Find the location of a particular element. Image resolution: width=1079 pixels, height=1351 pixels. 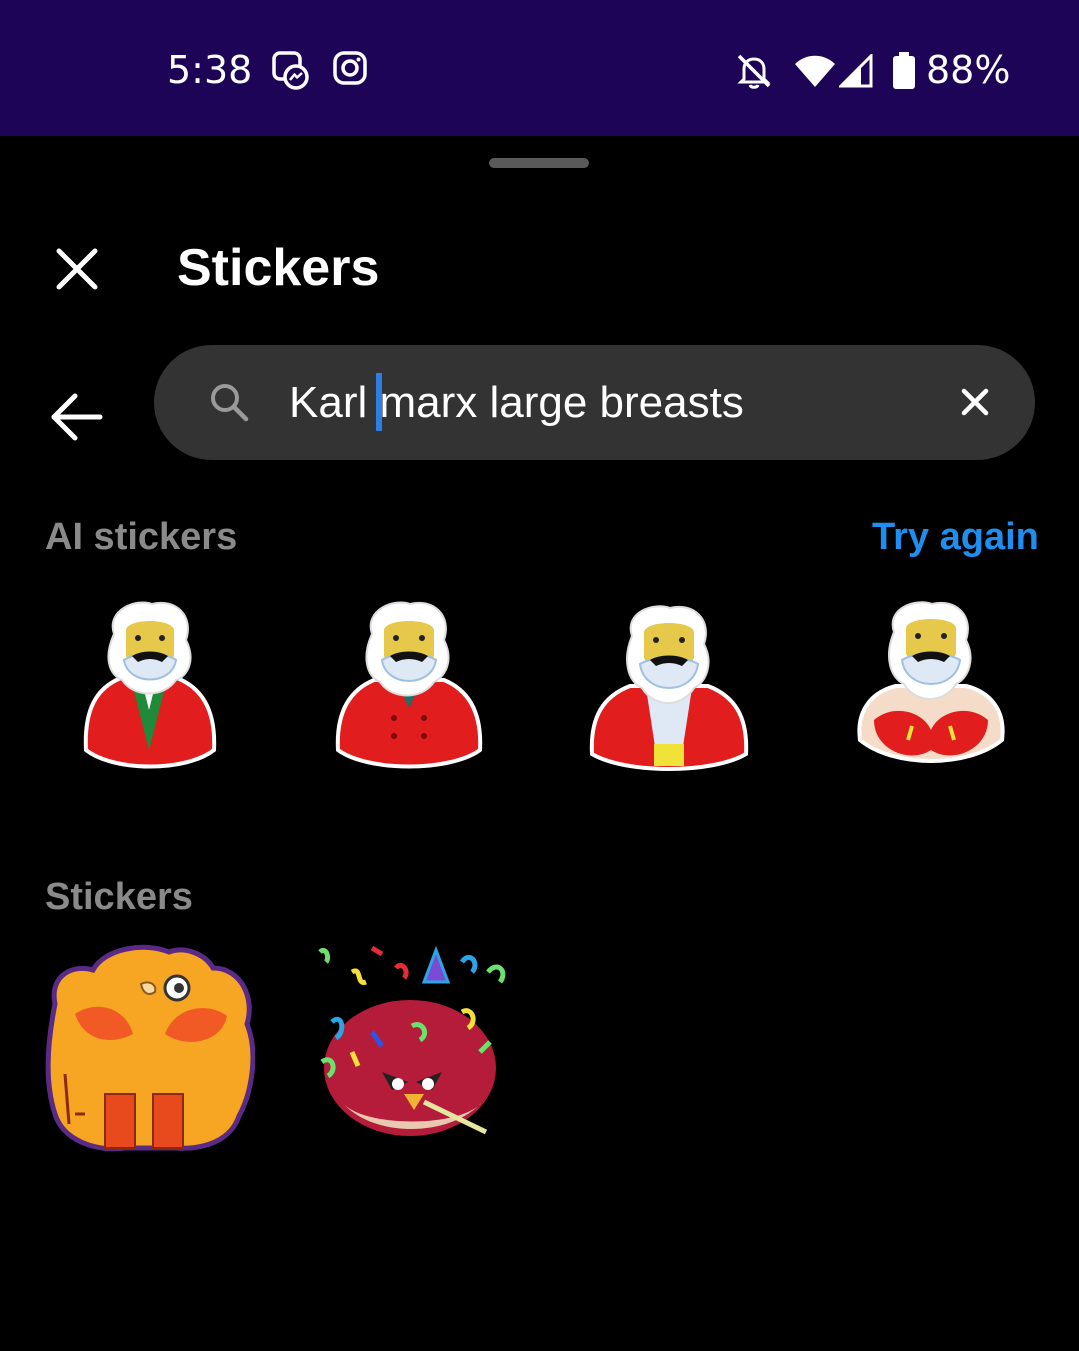

clear-search-icon is located at coordinates (975, 402).